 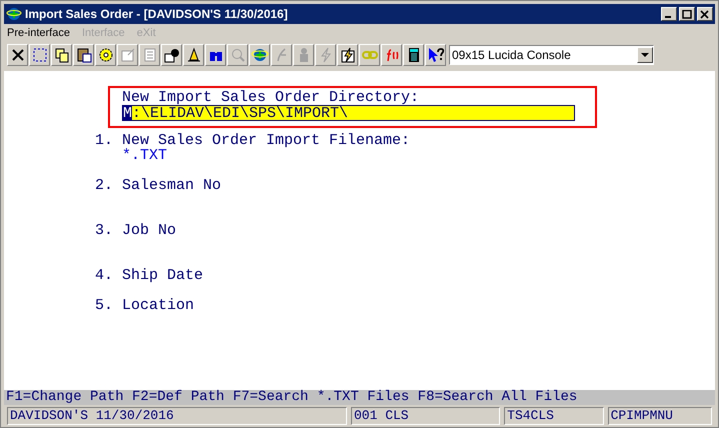 I want to click on close-button, so click(x=705, y=14).